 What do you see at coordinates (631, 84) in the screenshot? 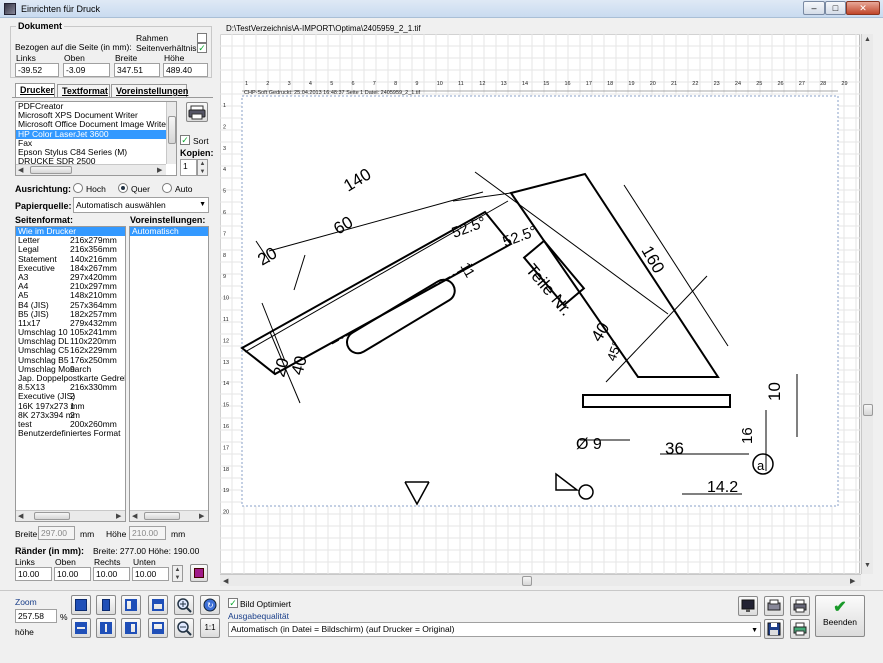
I see `ruler-top-tick: 19` at bounding box center [631, 84].